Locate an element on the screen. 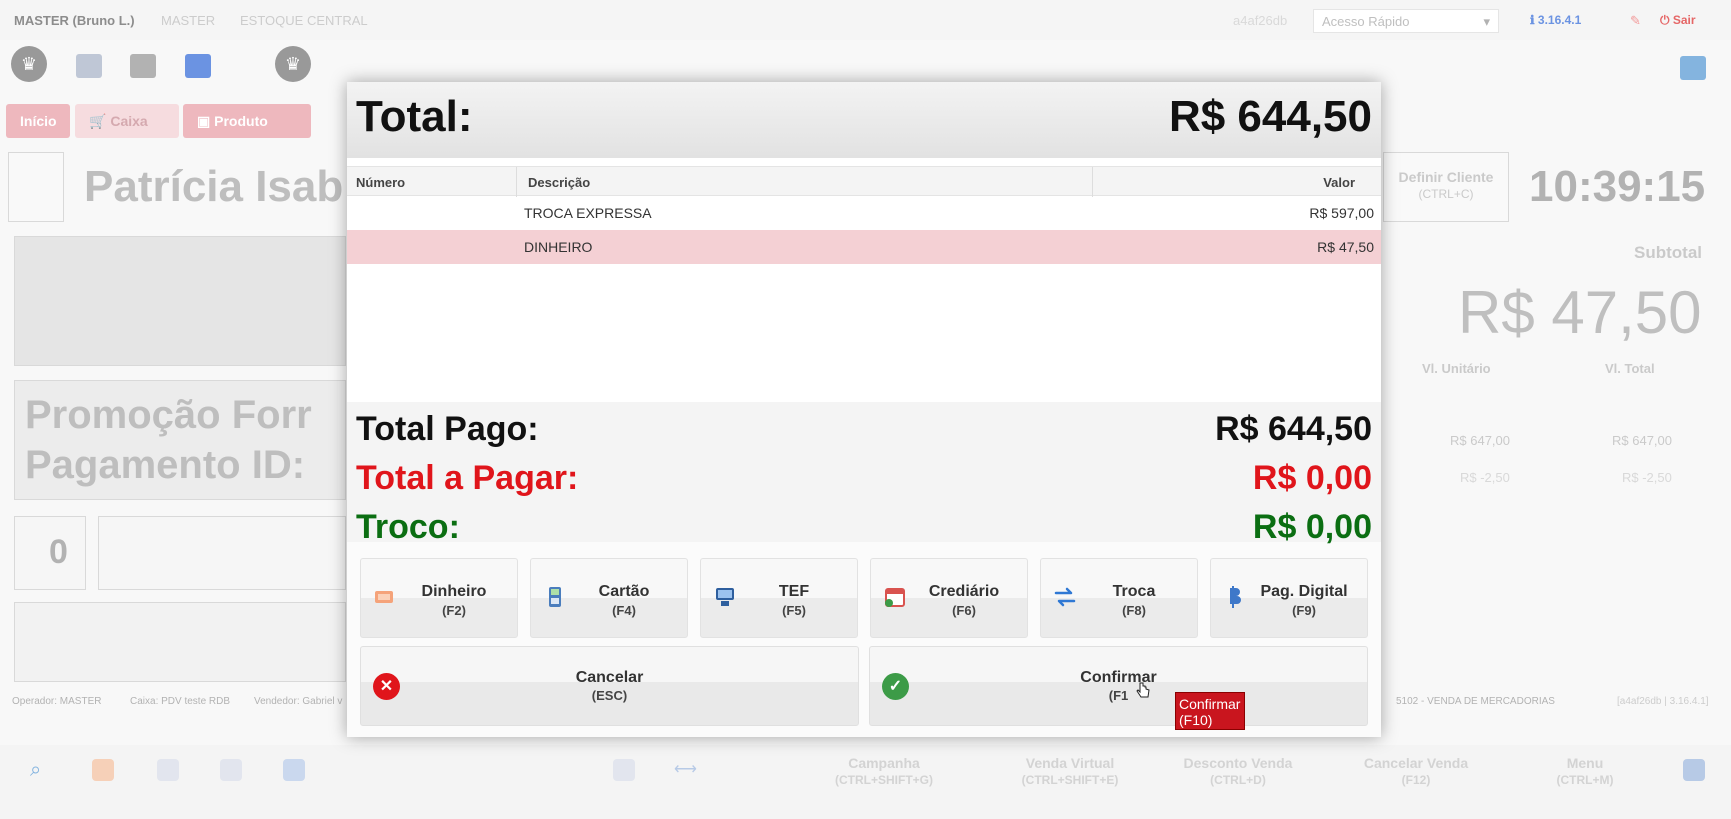 The image size is (1731, 819). row-value: R$ 597,00 is located at coordinates (1341, 213).